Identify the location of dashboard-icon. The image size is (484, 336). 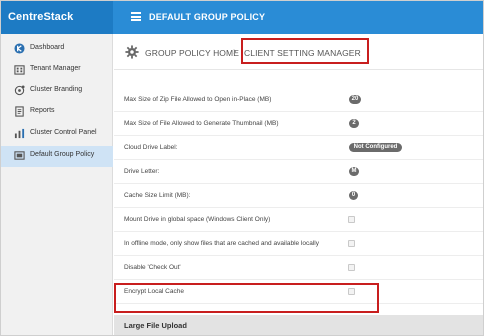
(19, 48).